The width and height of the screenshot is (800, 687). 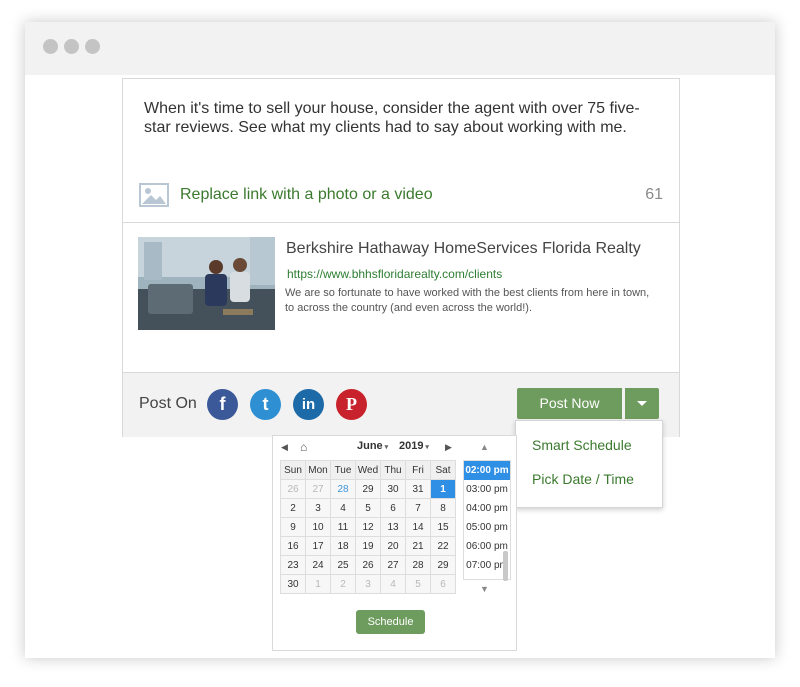 I want to click on calendar-day: 12, so click(x=368, y=527).